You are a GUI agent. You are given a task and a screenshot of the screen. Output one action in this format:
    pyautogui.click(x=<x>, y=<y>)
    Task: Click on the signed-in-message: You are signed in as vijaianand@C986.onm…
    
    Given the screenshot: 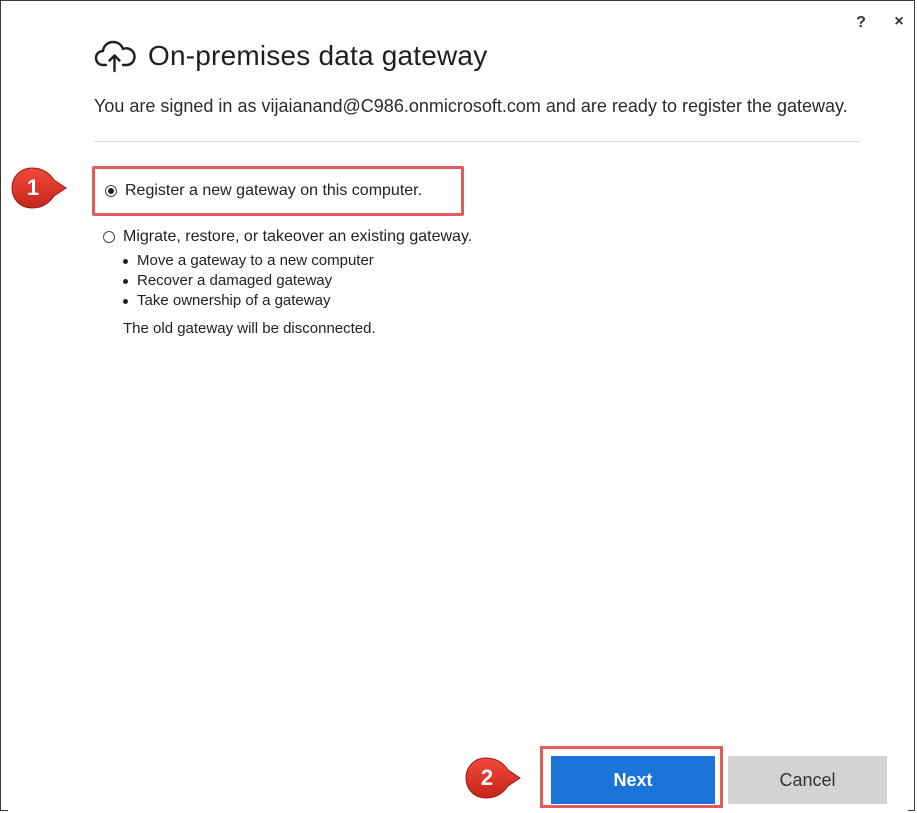 What is the action you would take?
    pyautogui.click(x=471, y=106)
    